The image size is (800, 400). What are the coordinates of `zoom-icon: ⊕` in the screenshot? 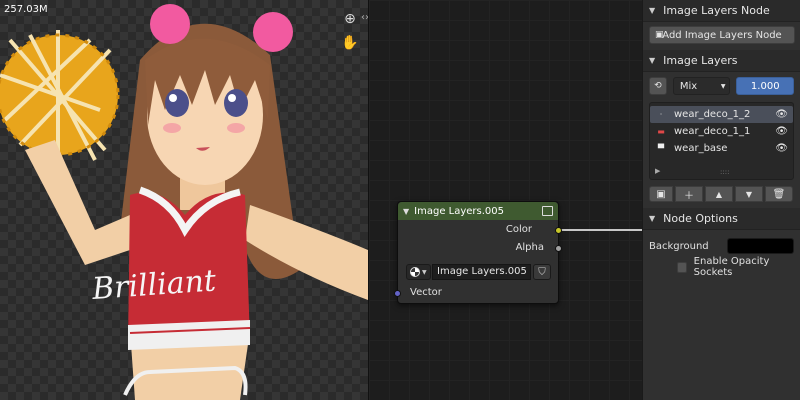 It's located at (350, 19).